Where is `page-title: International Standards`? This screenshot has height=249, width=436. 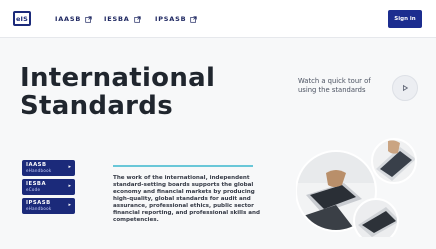
page-title: International Standards is located at coordinates (117, 92).